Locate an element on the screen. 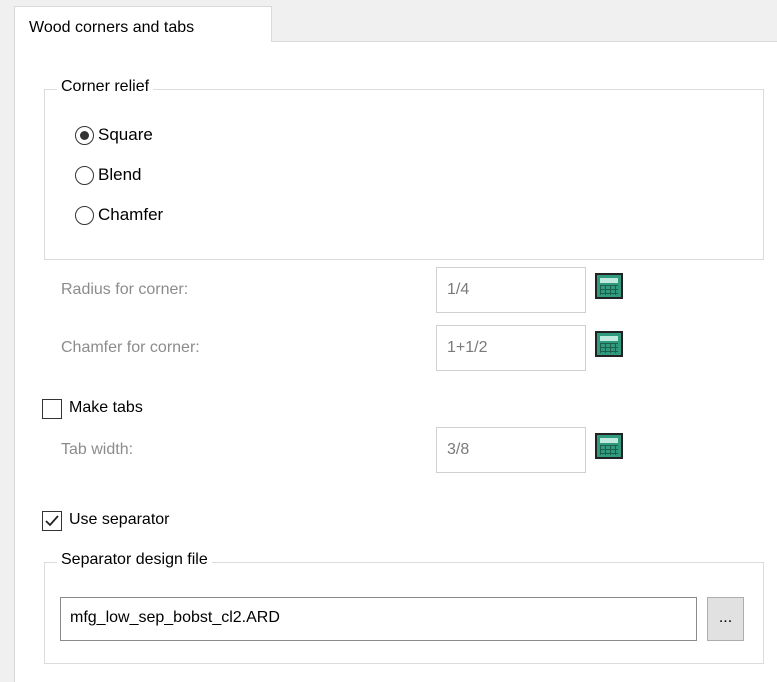 The image size is (777, 682). tab-width-label: Tab width: is located at coordinates (97, 449).